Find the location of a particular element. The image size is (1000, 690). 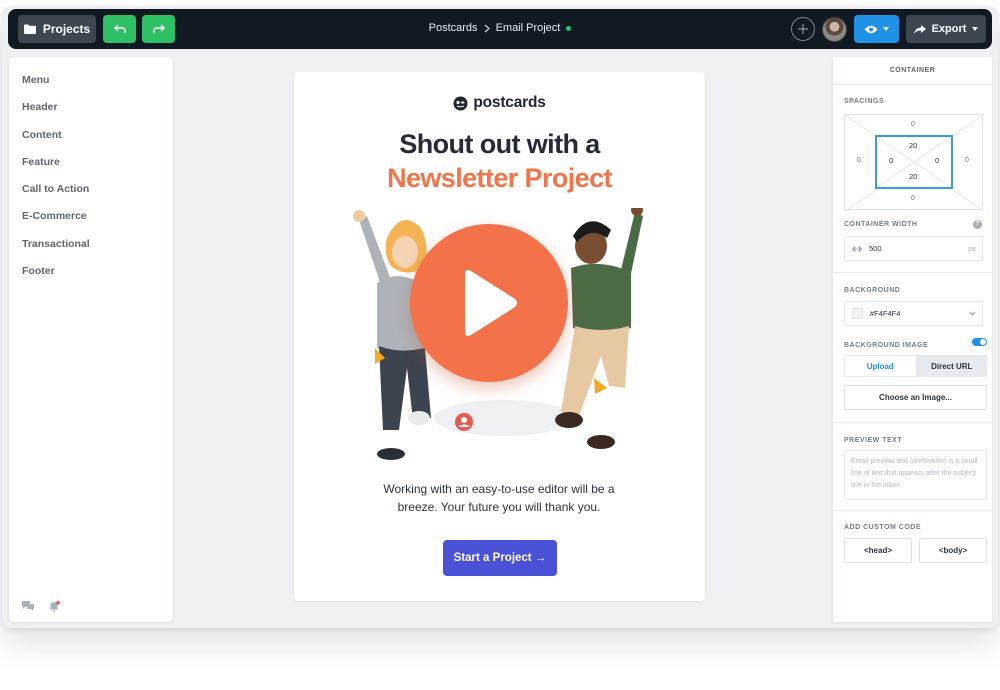

background-label: BACKGROUND is located at coordinates (872, 290).